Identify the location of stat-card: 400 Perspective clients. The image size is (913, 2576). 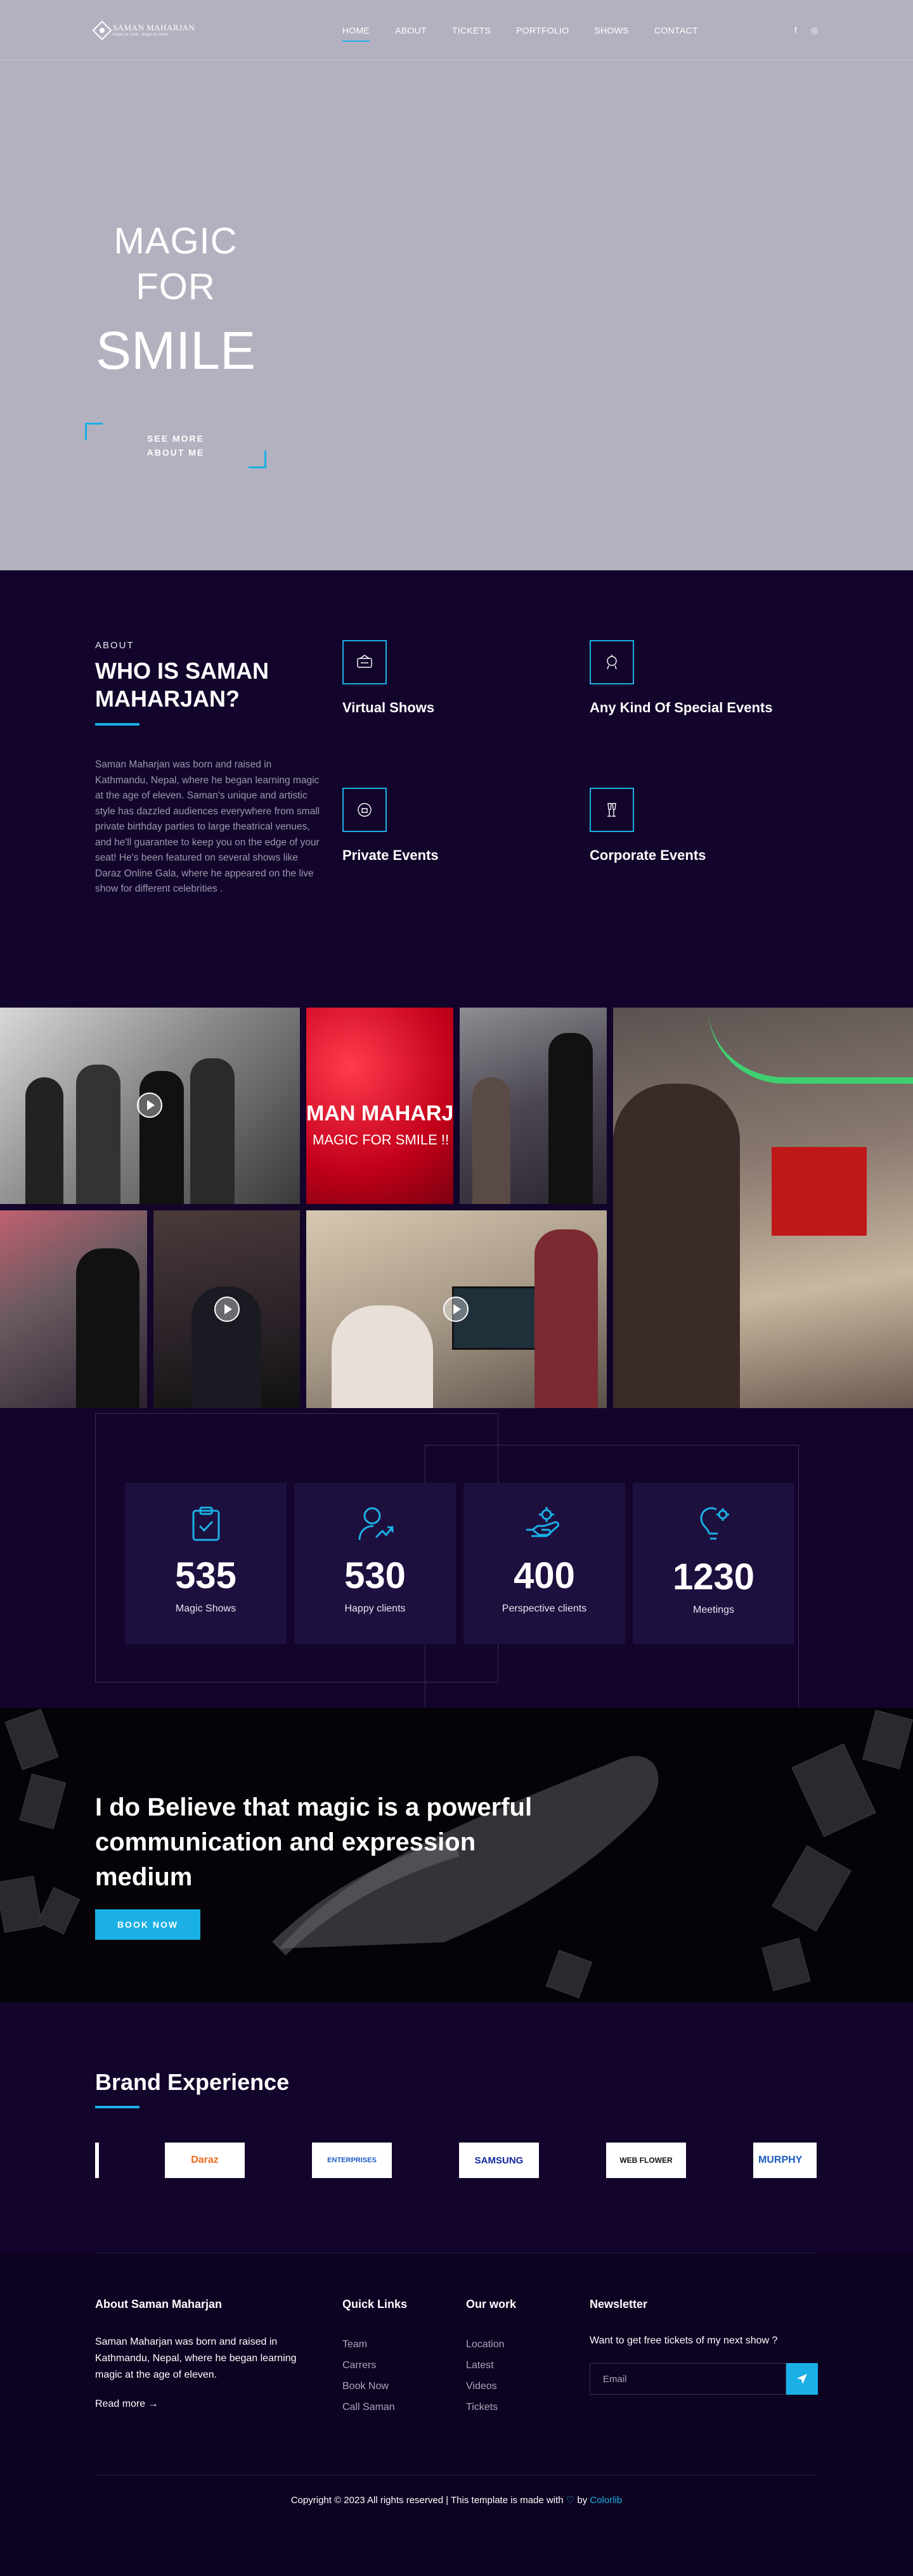
(544, 1563).